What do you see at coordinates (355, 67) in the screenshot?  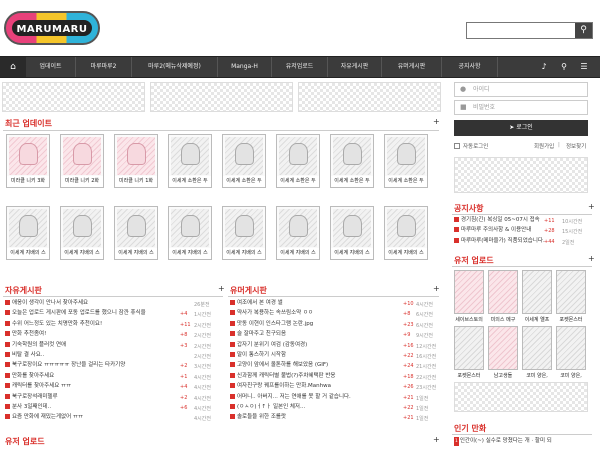 I see `nav-item-free-board: 자유게시판` at bounding box center [355, 67].